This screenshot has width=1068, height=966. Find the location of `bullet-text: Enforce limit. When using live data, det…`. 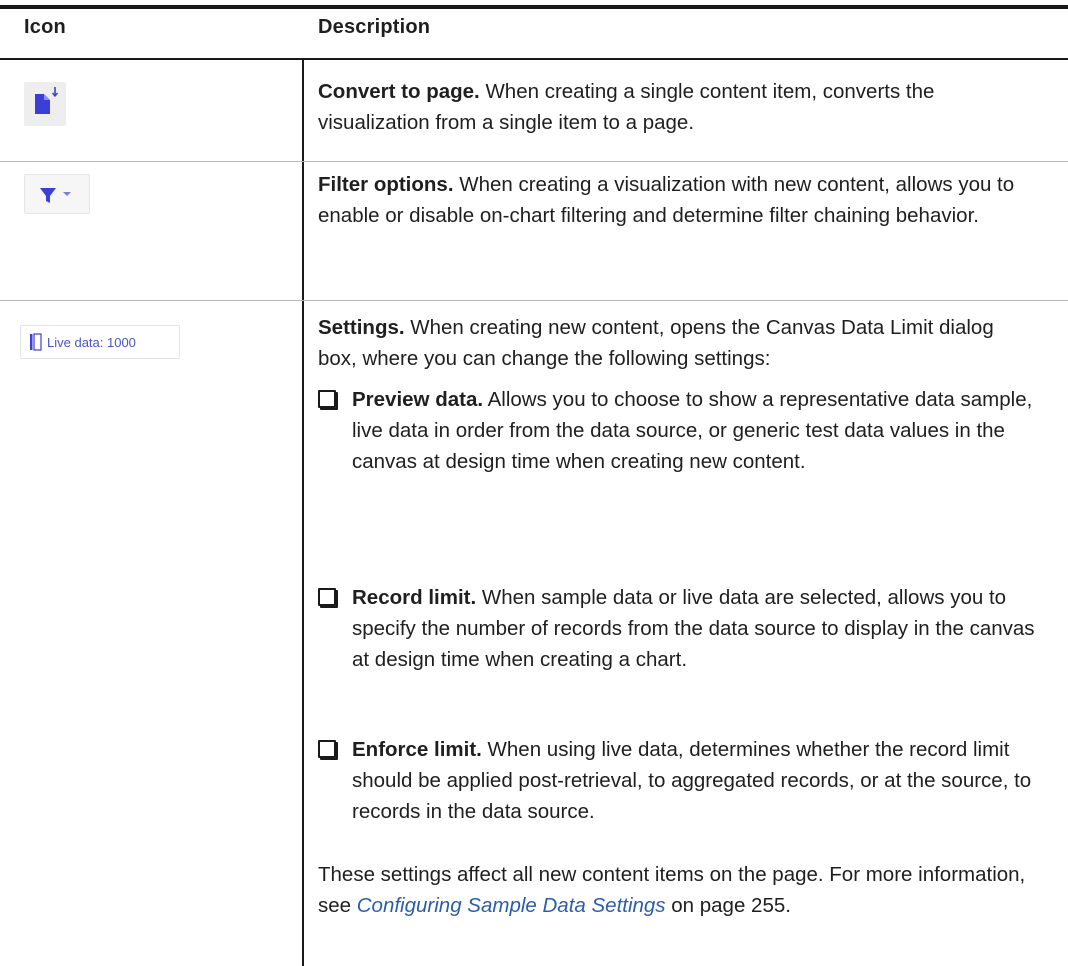

bullet-text: Enforce limit. When using live data, det… is located at coordinates (697, 780).